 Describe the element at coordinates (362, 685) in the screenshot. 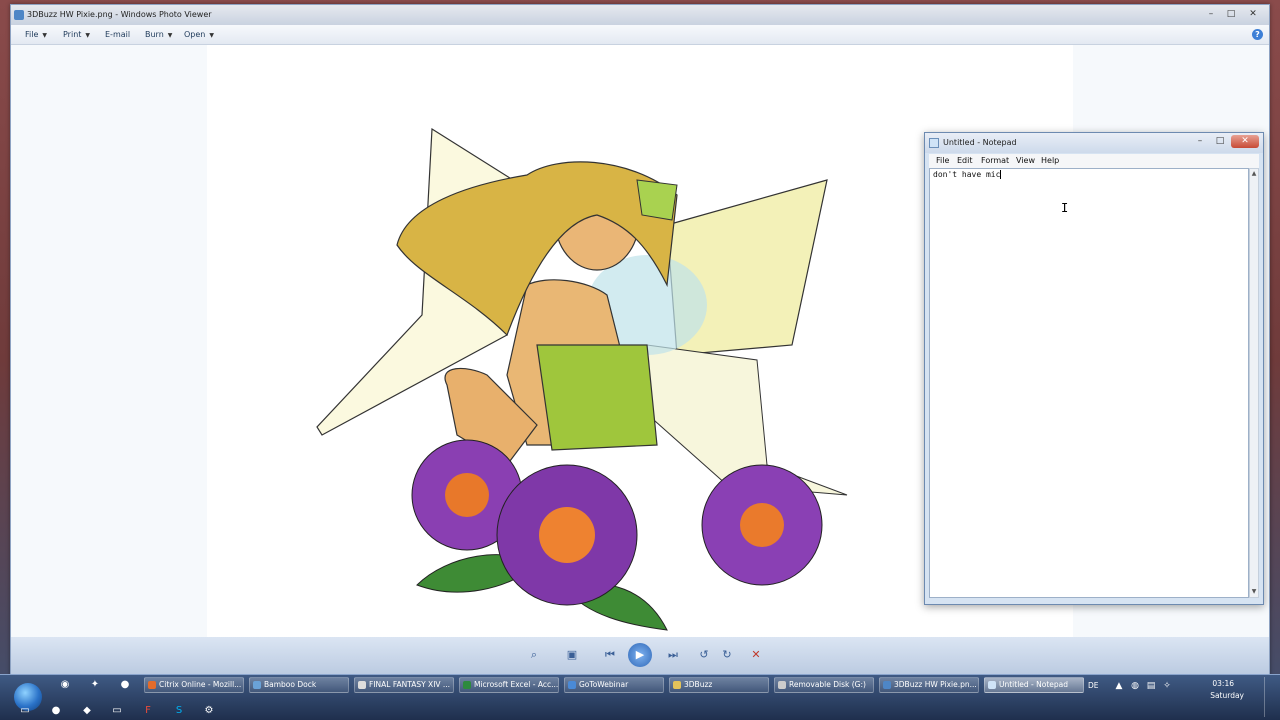

I see `game-icon` at that location.